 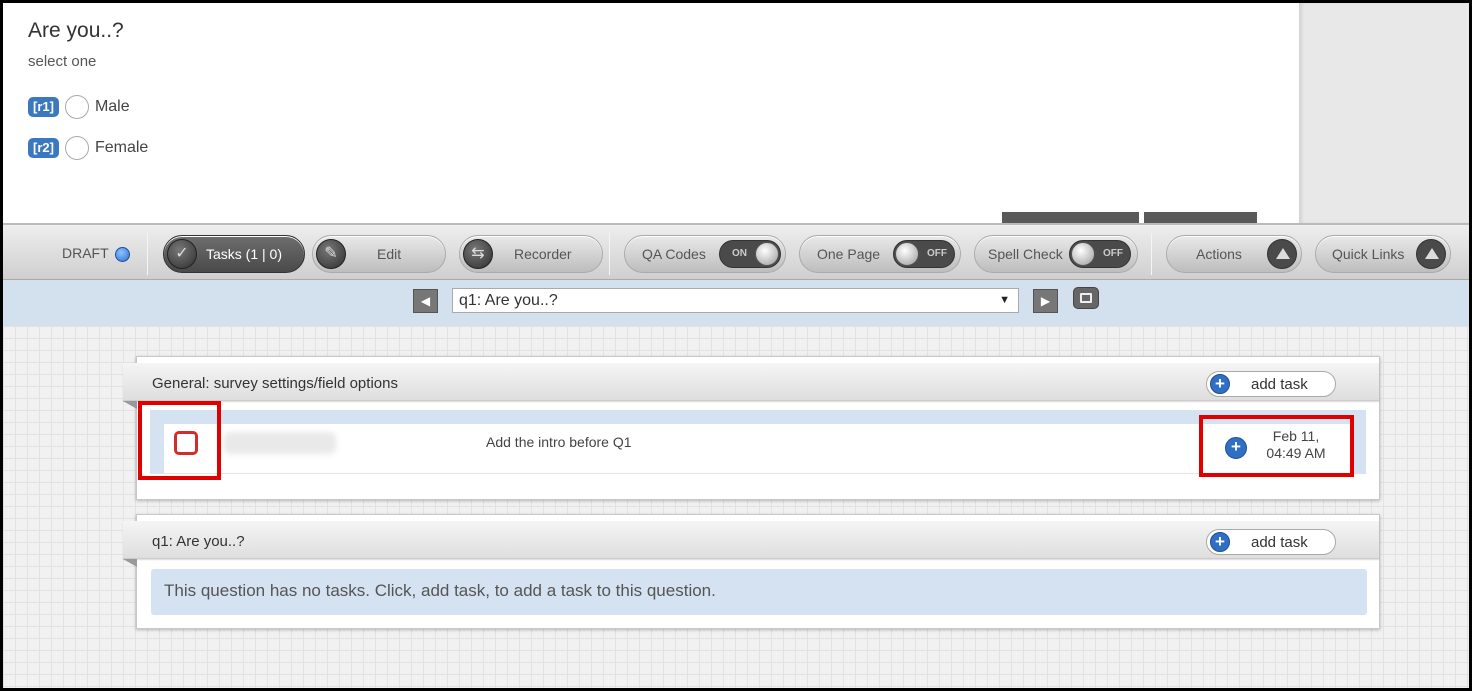 I want to click on option-label: Female, so click(x=121, y=147).